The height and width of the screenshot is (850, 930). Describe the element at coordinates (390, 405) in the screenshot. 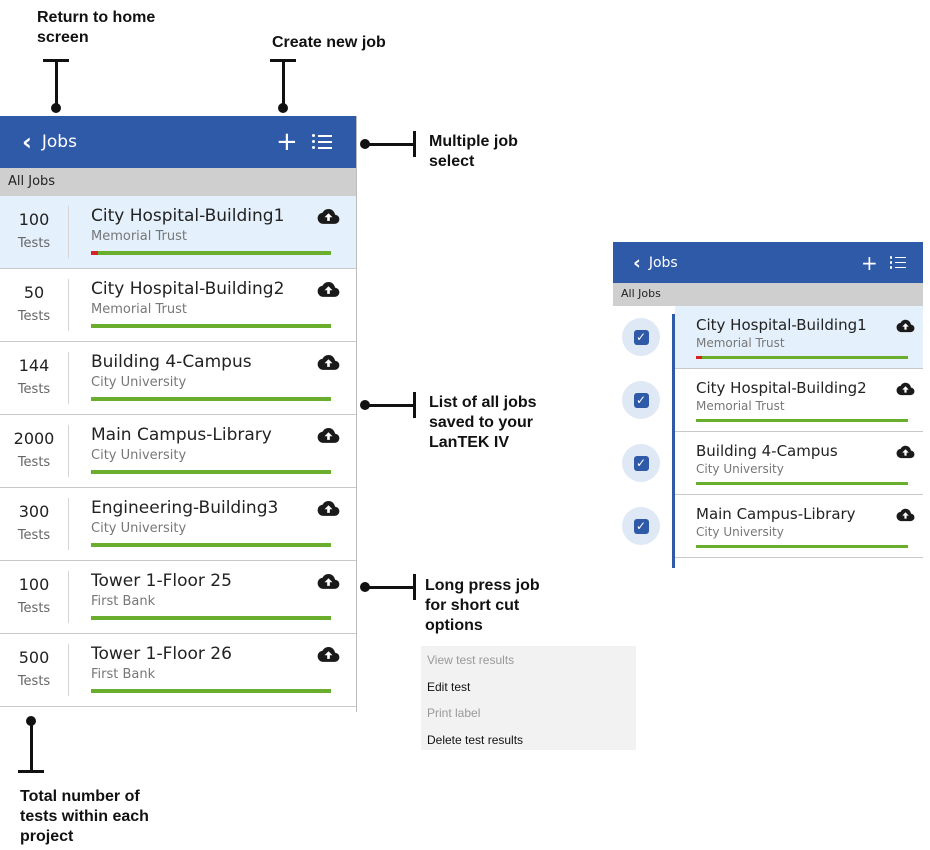

I see `leader-list-line` at that location.